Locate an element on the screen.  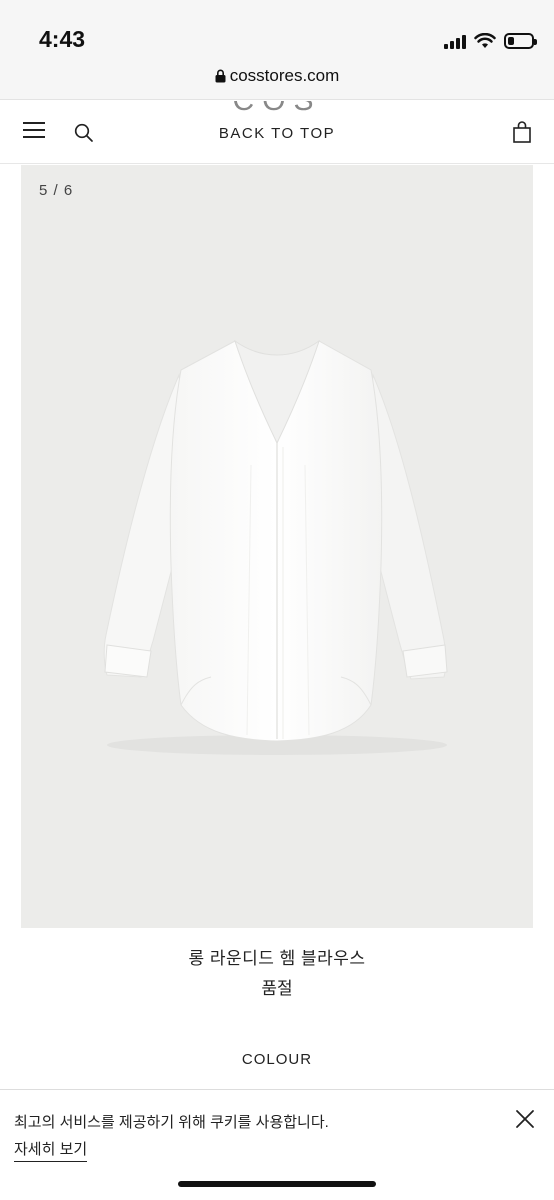
back-to-top-link: BACK TO TOP is located at coordinates (277, 133).